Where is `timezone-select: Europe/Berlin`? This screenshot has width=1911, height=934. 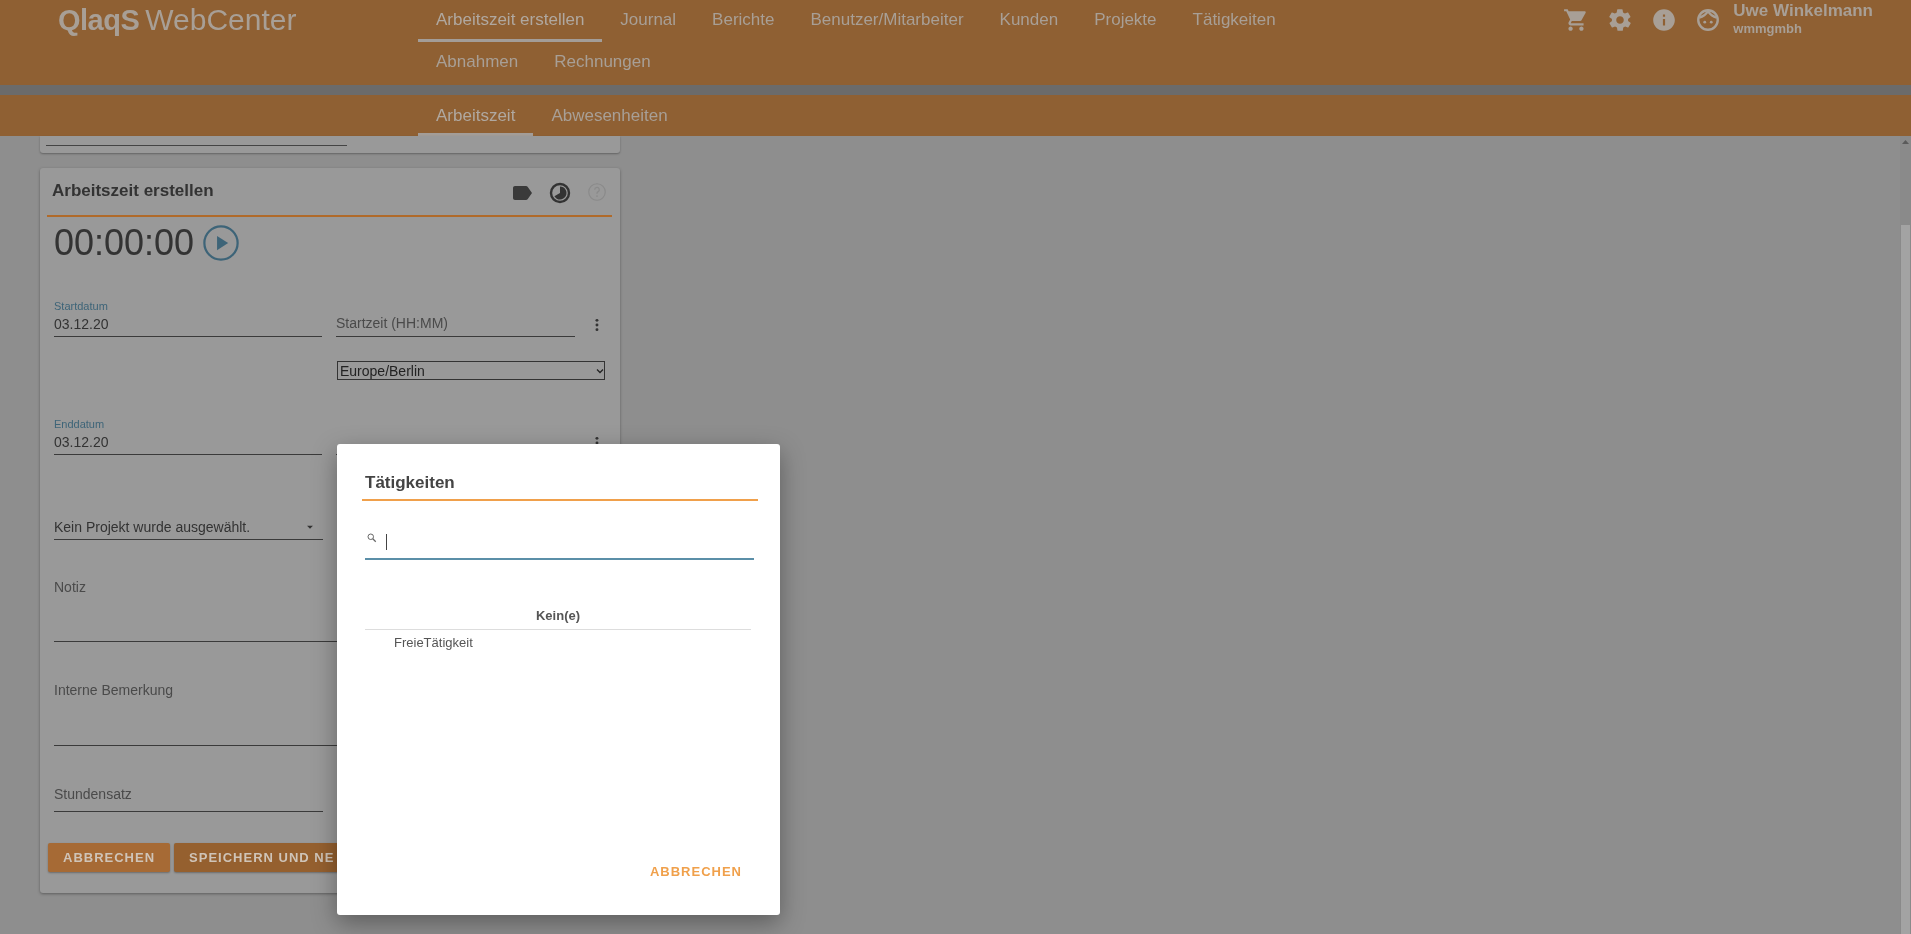
timezone-select: Europe/Berlin is located at coordinates (471, 370).